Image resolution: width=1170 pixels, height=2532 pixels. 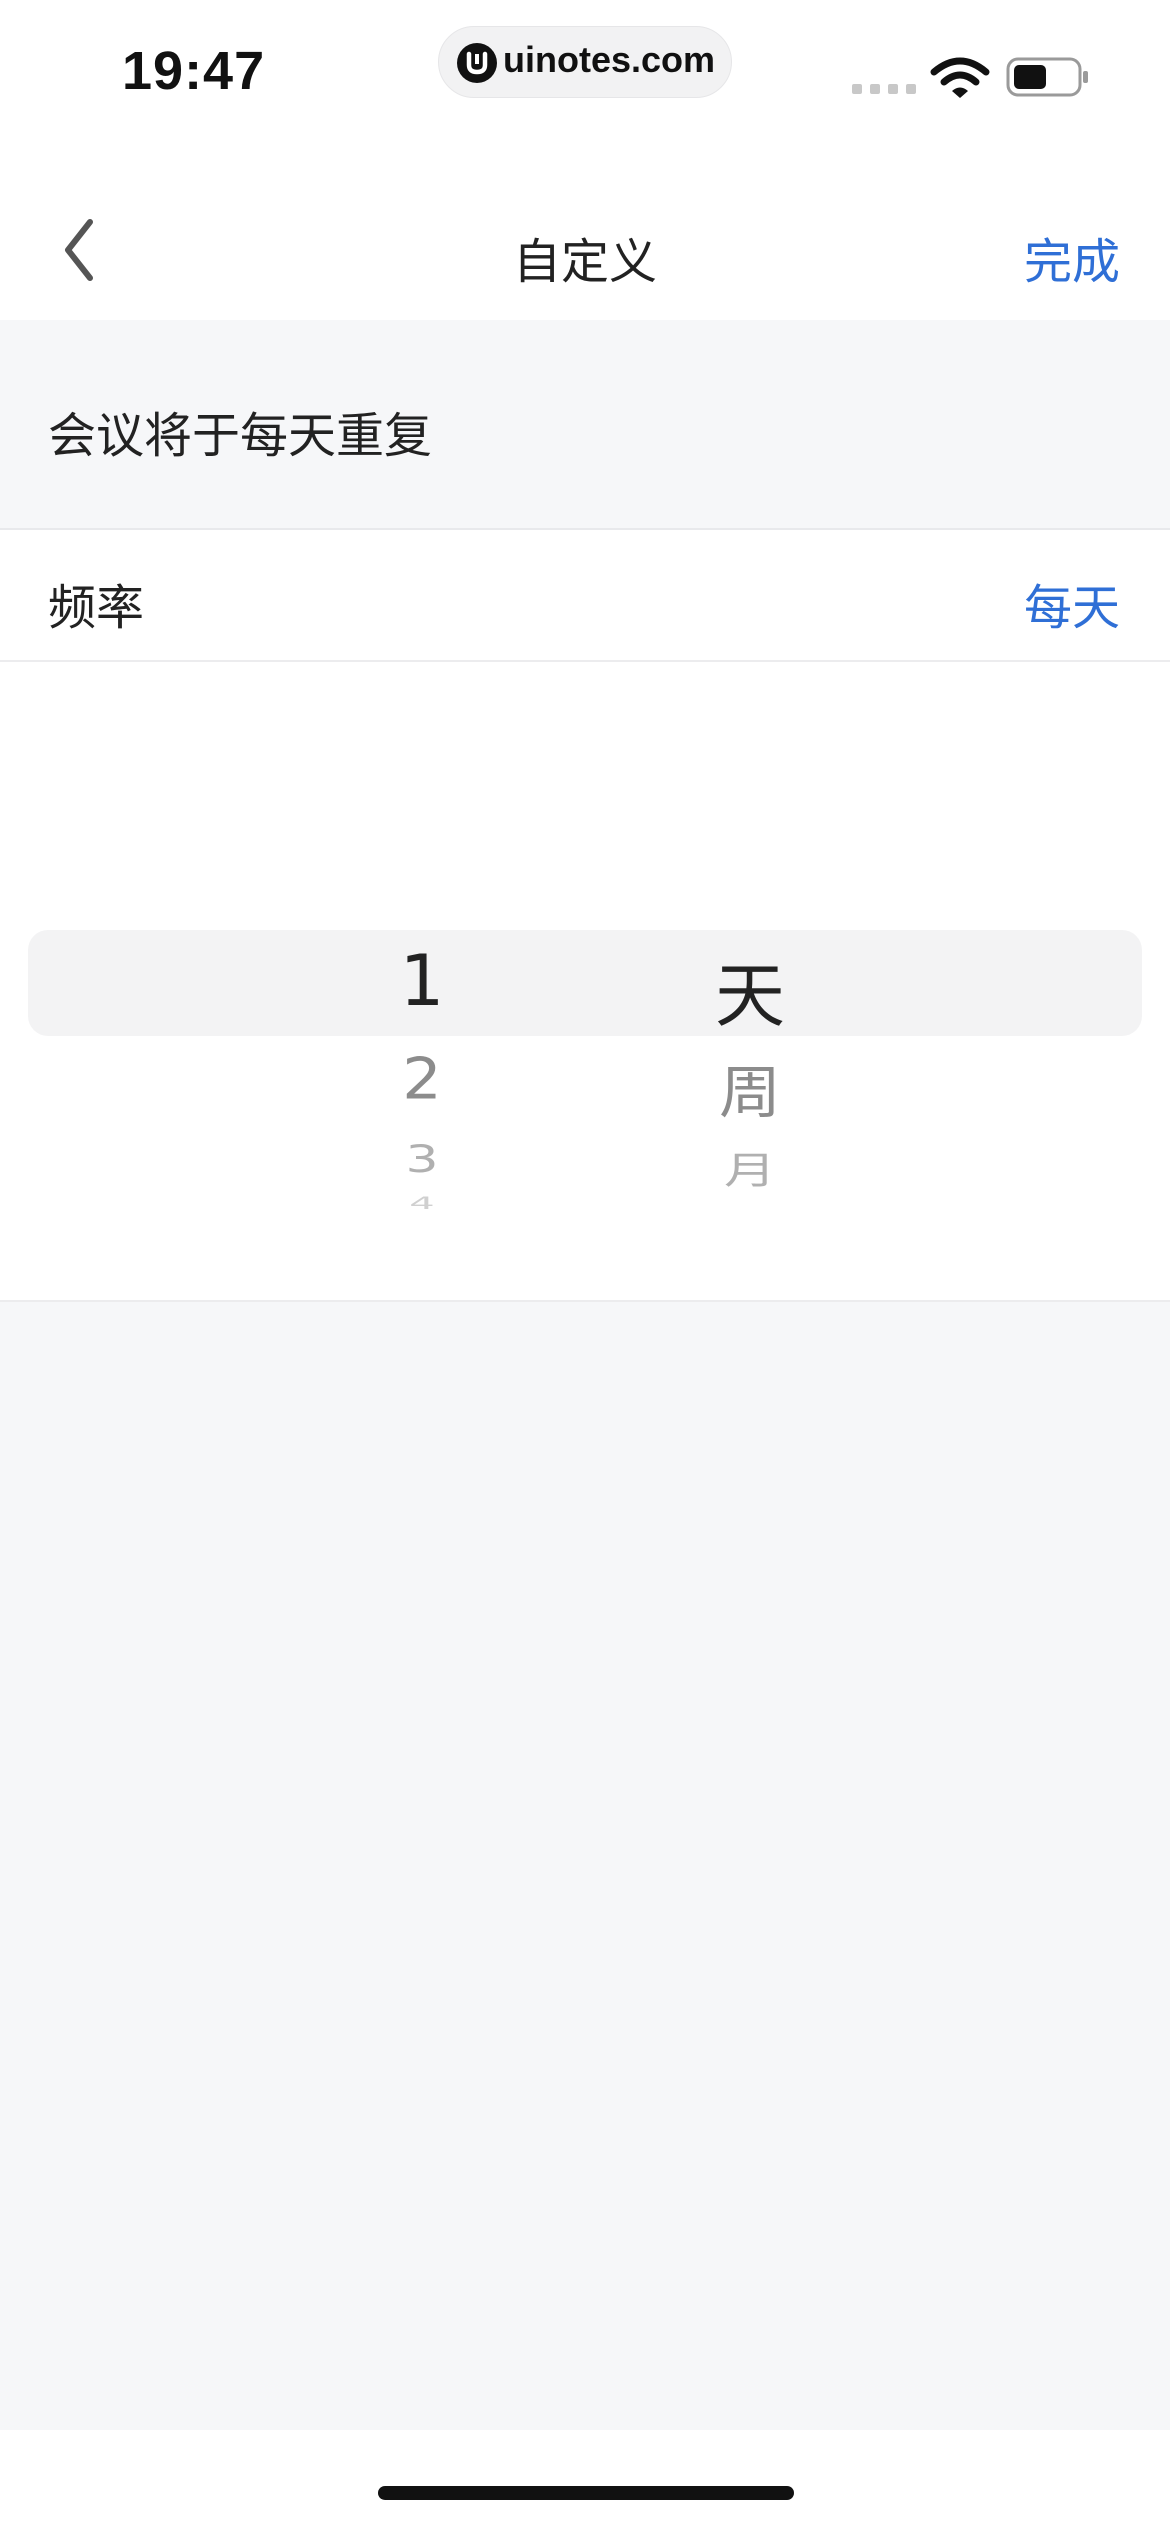 I want to click on picker-unit-option: 周, so click(x=750, y=1087).